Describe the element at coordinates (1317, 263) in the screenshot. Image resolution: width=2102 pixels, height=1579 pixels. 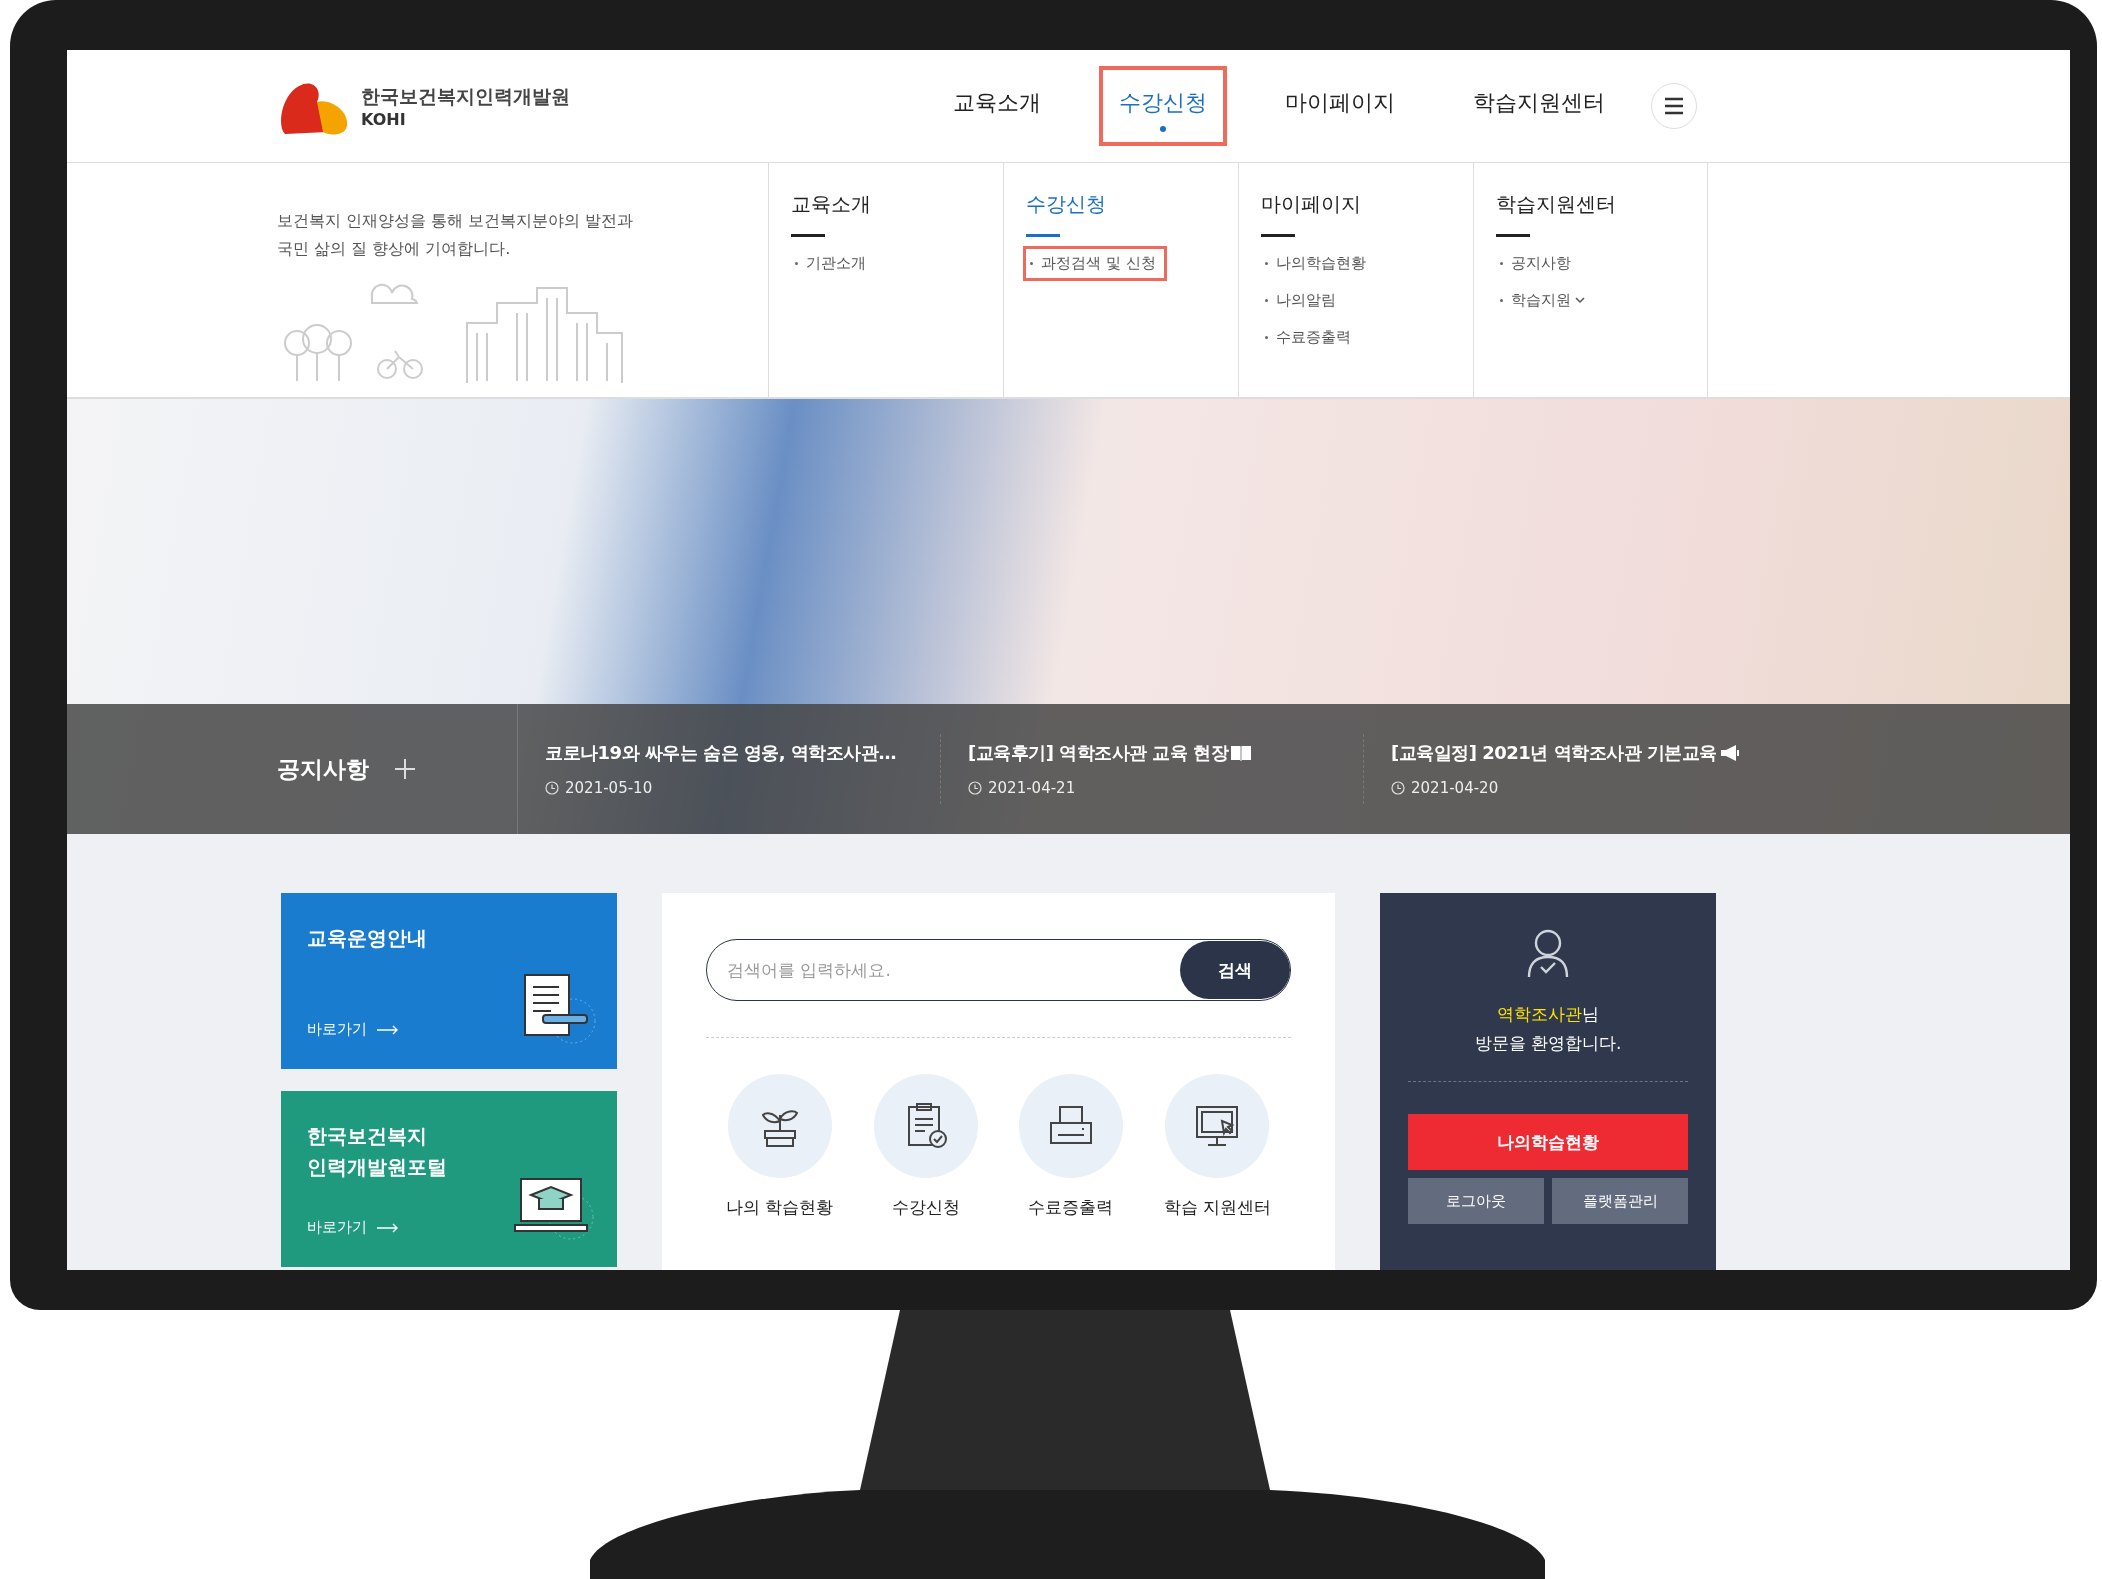
I see `submenu-link: 나의학습현황` at that location.